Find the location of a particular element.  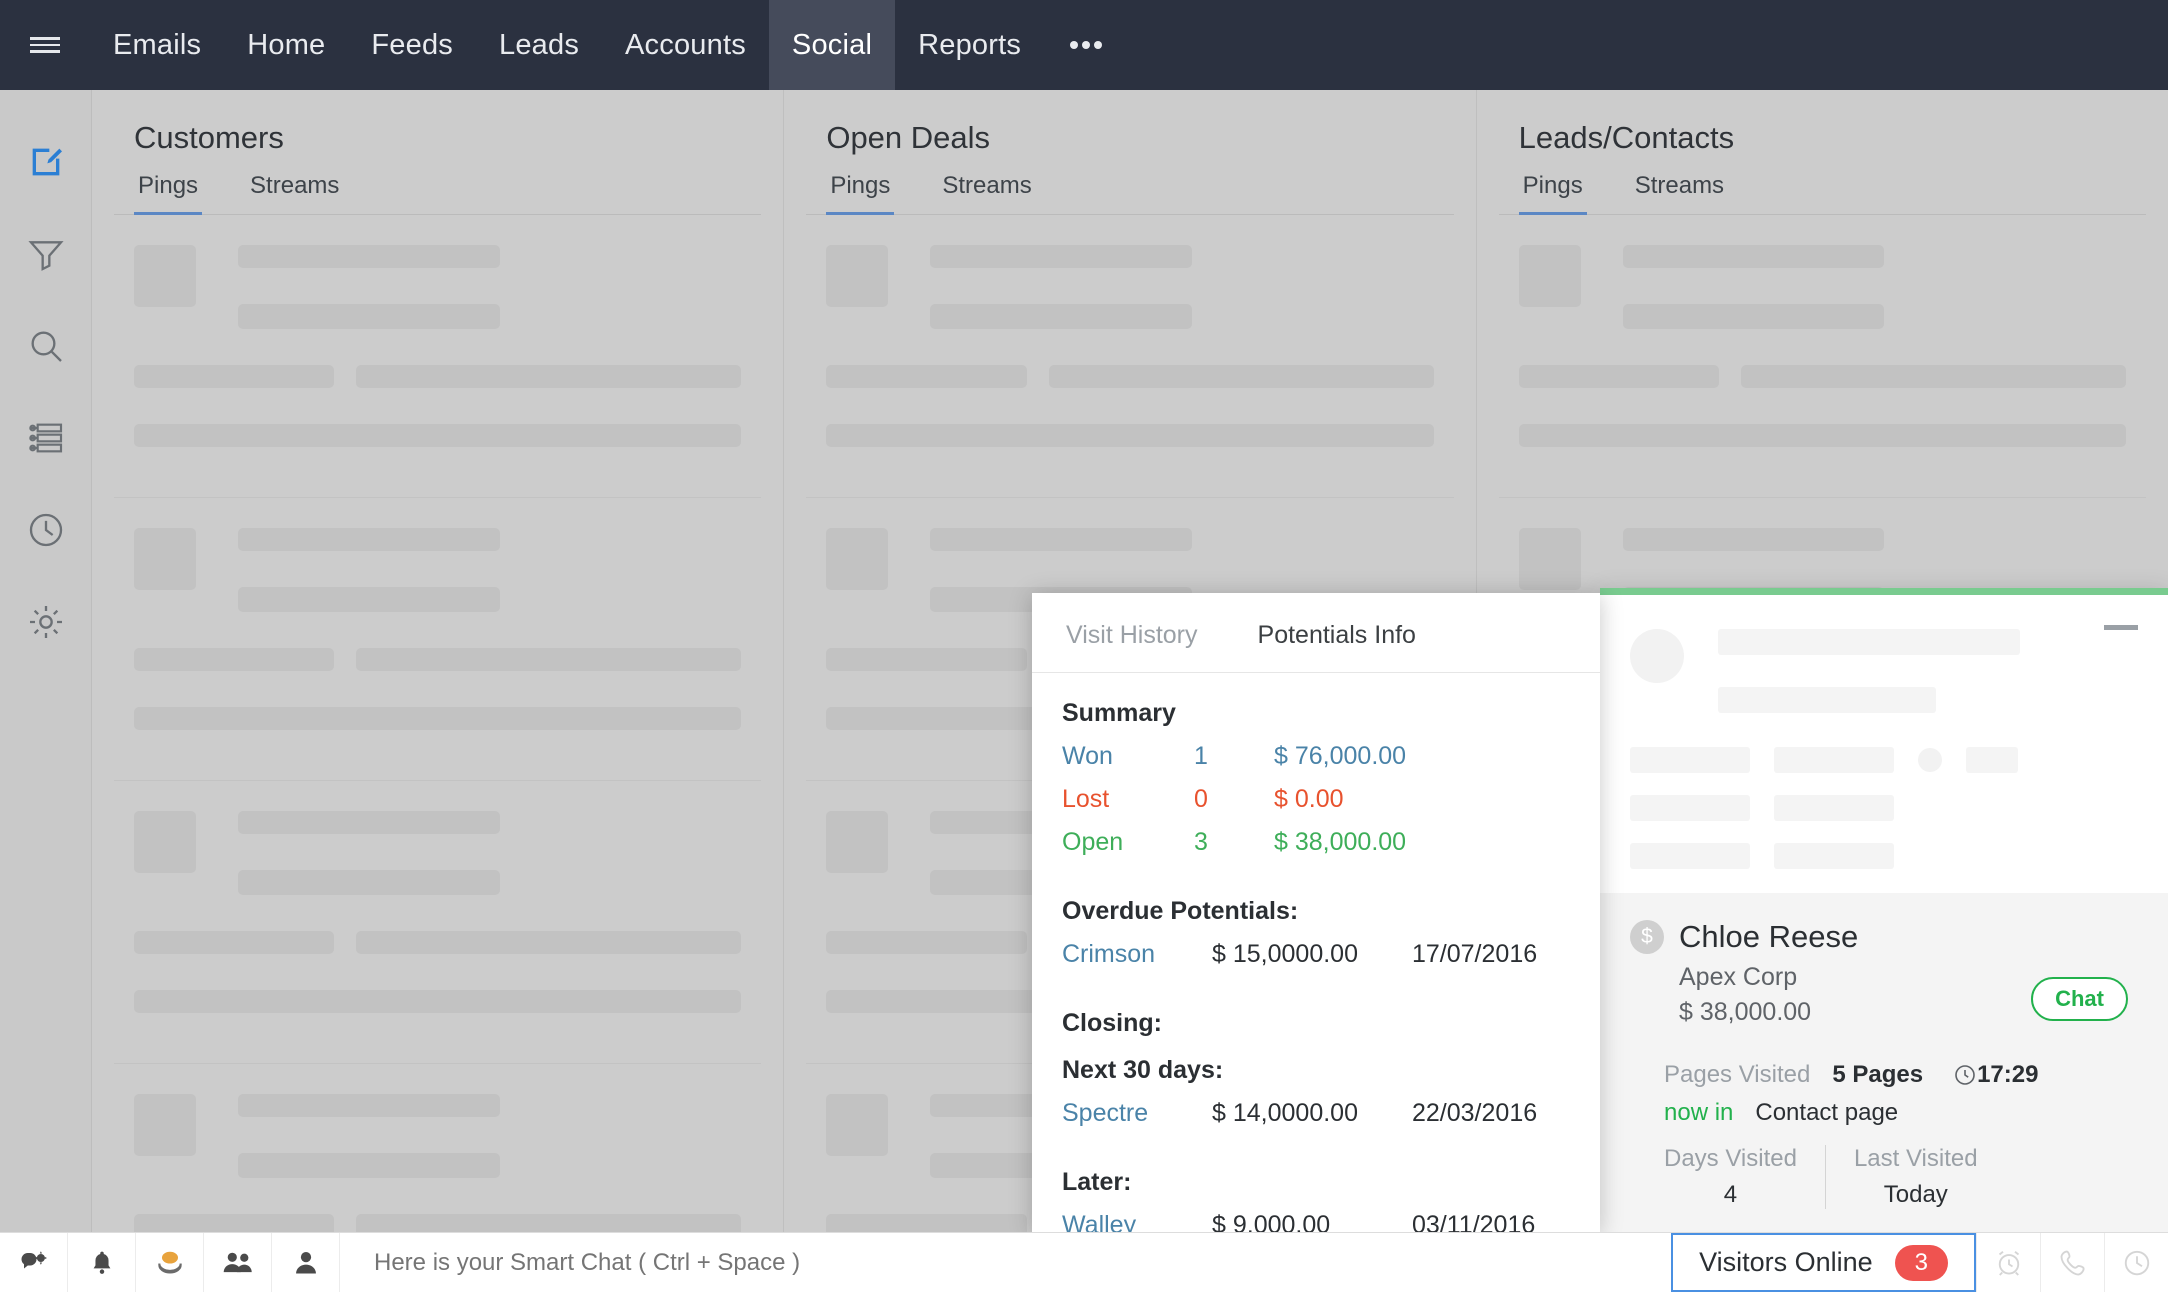

potential-name-spectre: Spectre is located at coordinates (1137, 1113).